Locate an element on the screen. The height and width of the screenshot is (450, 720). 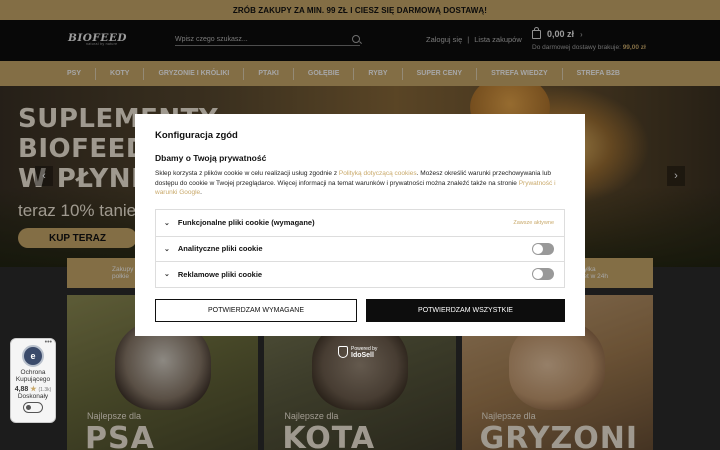
toggle-switch-icon is located at coordinates (33, 407).